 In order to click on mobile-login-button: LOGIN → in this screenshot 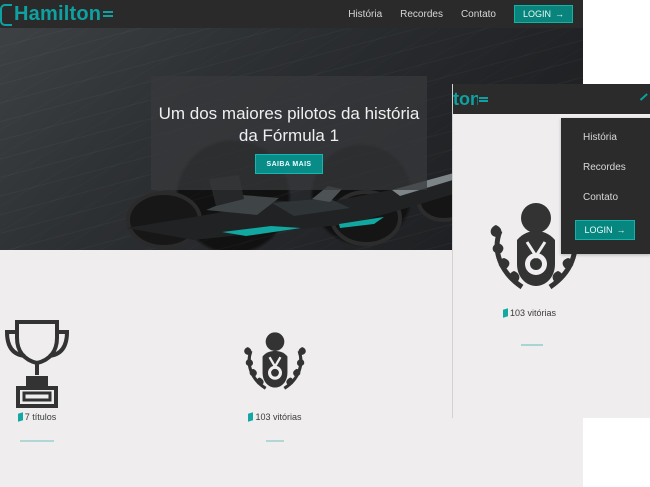, I will do `click(605, 230)`.